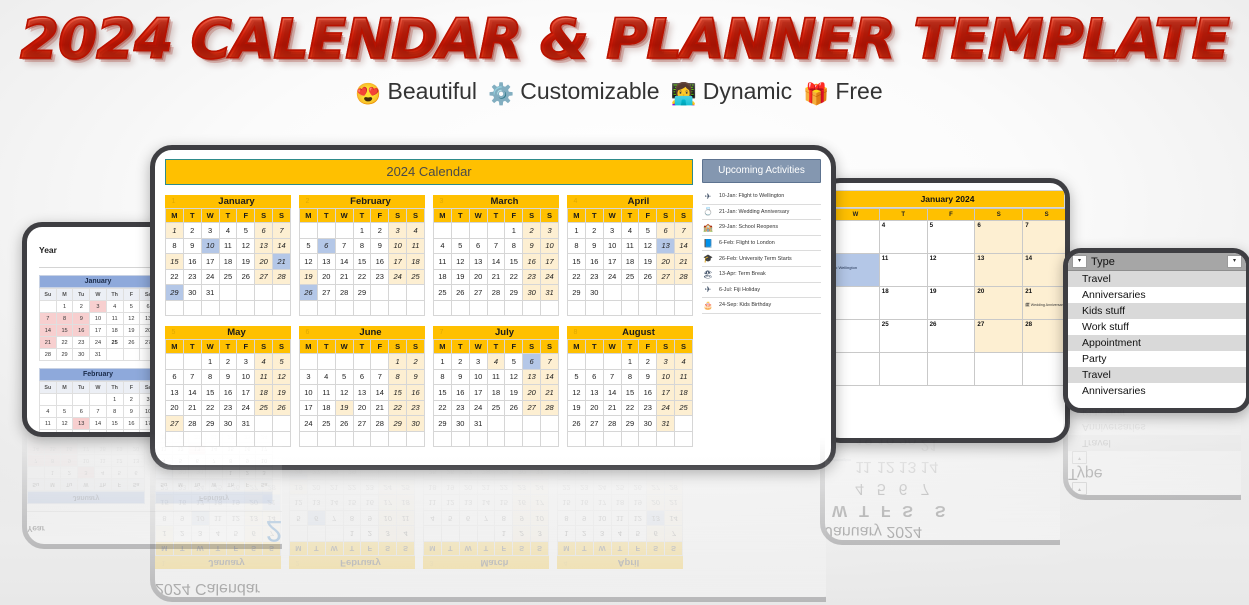 The width and height of the screenshot is (1249, 605). What do you see at coordinates (468, 503) in the screenshot?
I see `day-cell: 13` at bounding box center [468, 503].